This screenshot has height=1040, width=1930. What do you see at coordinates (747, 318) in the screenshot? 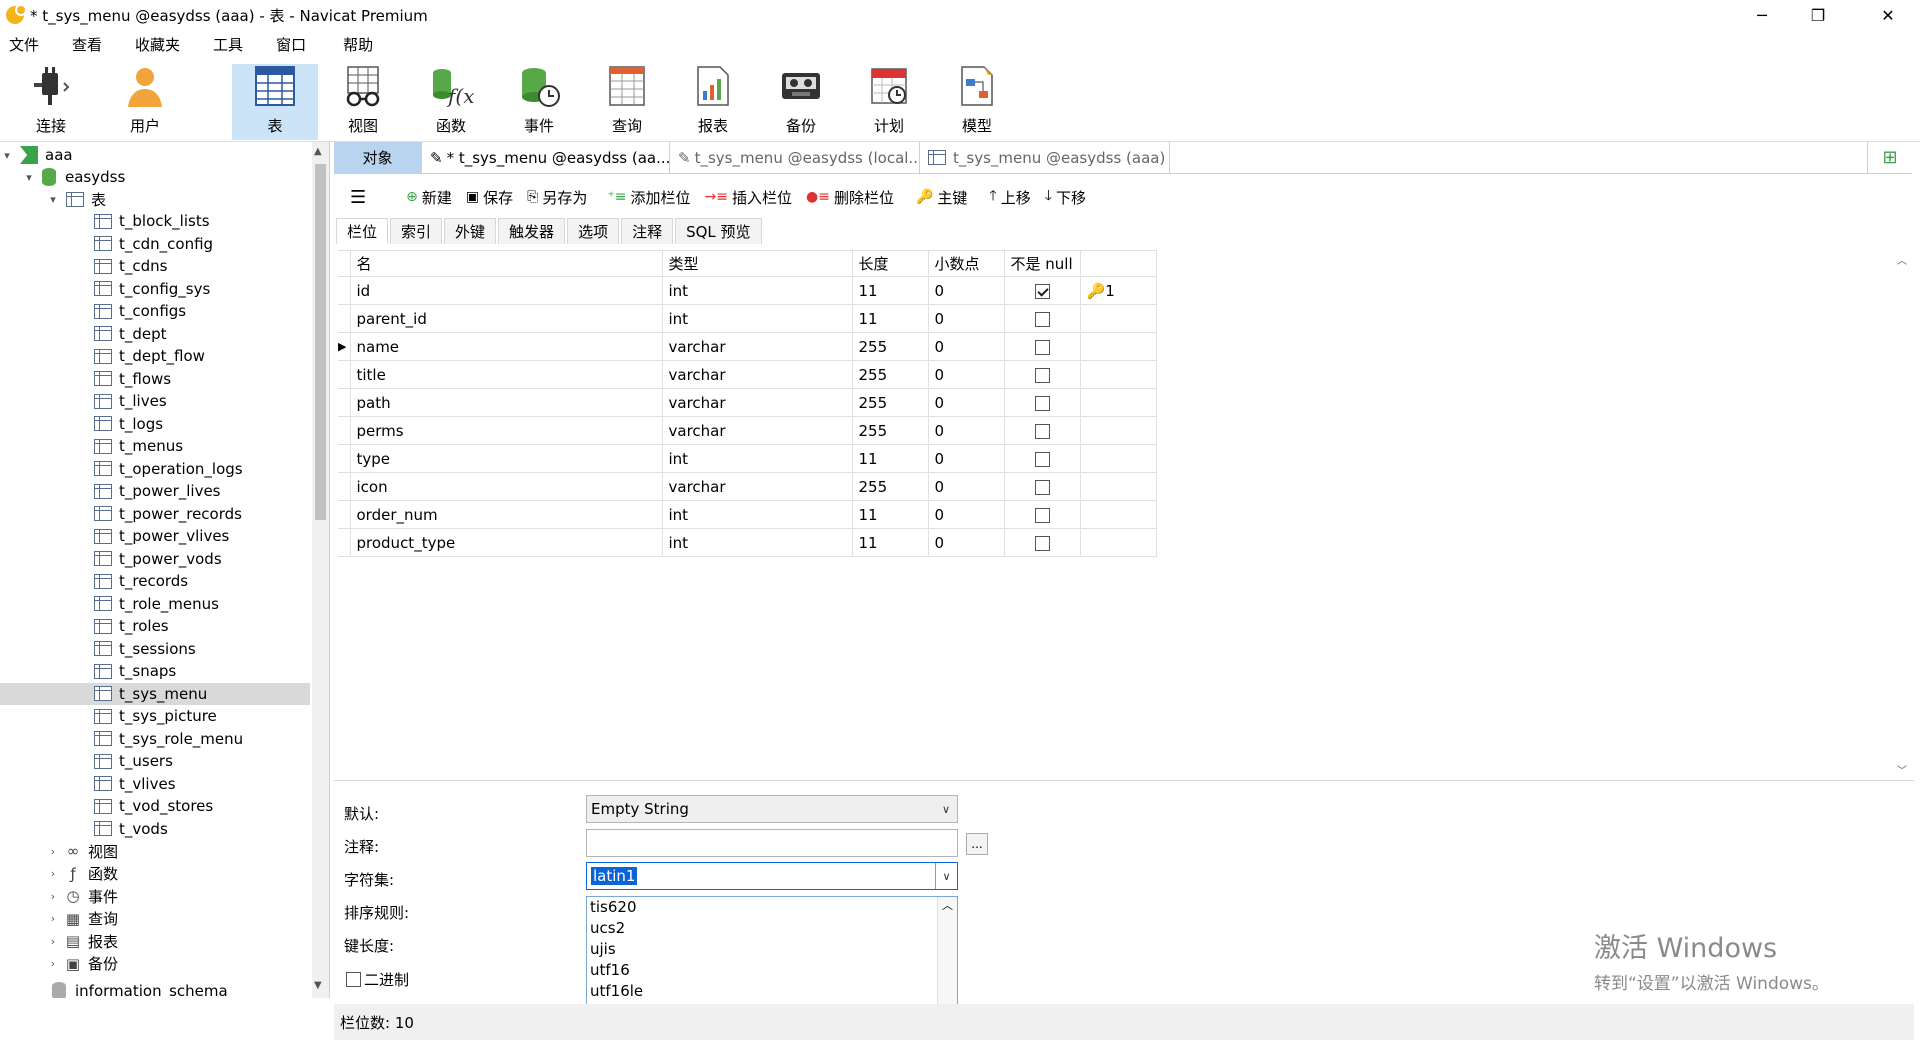
I see `field-row: parent_id int 11 0` at bounding box center [747, 318].